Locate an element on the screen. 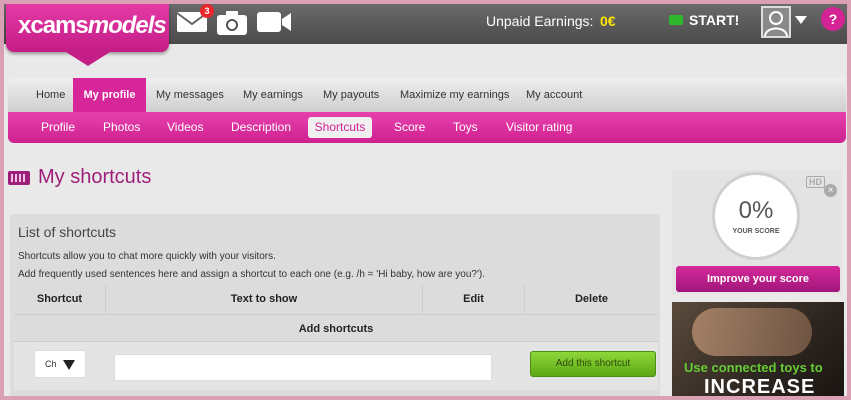 The width and height of the screenshot is (851, 400). tab-visitor-rating: Visitor rating is located at coordinates (539, 127).